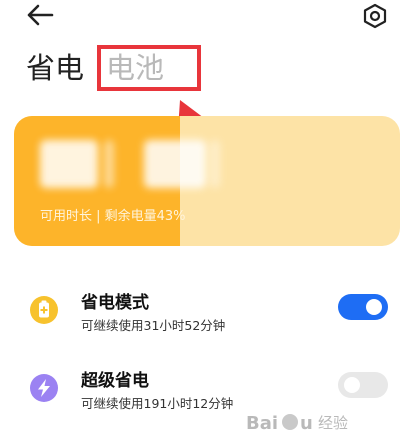 The width and height of the screenshot is (408, 441). I want to click on gear-icon, so click(375, 16).